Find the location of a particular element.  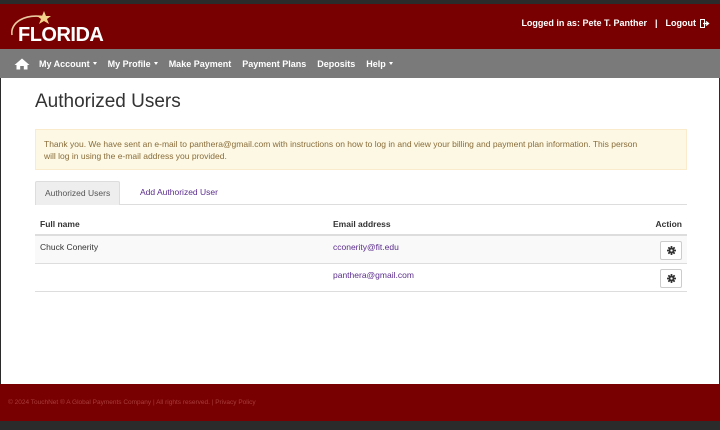

tab-authorized-users: Authorized Users is located at coordinates (78, 193).